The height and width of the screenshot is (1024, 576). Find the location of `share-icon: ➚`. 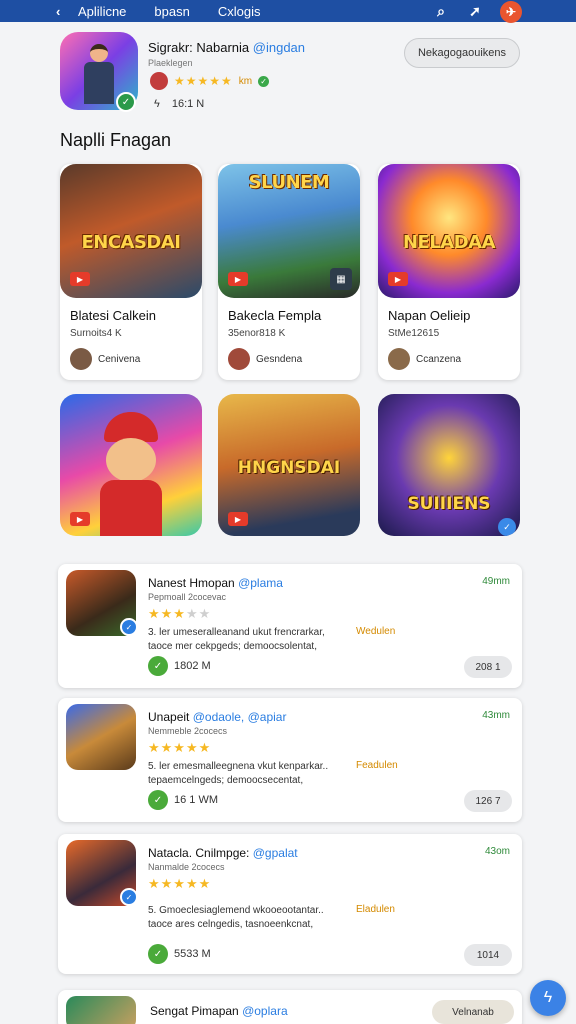

share-icon: ➚ is located at coordinates (475, 11).